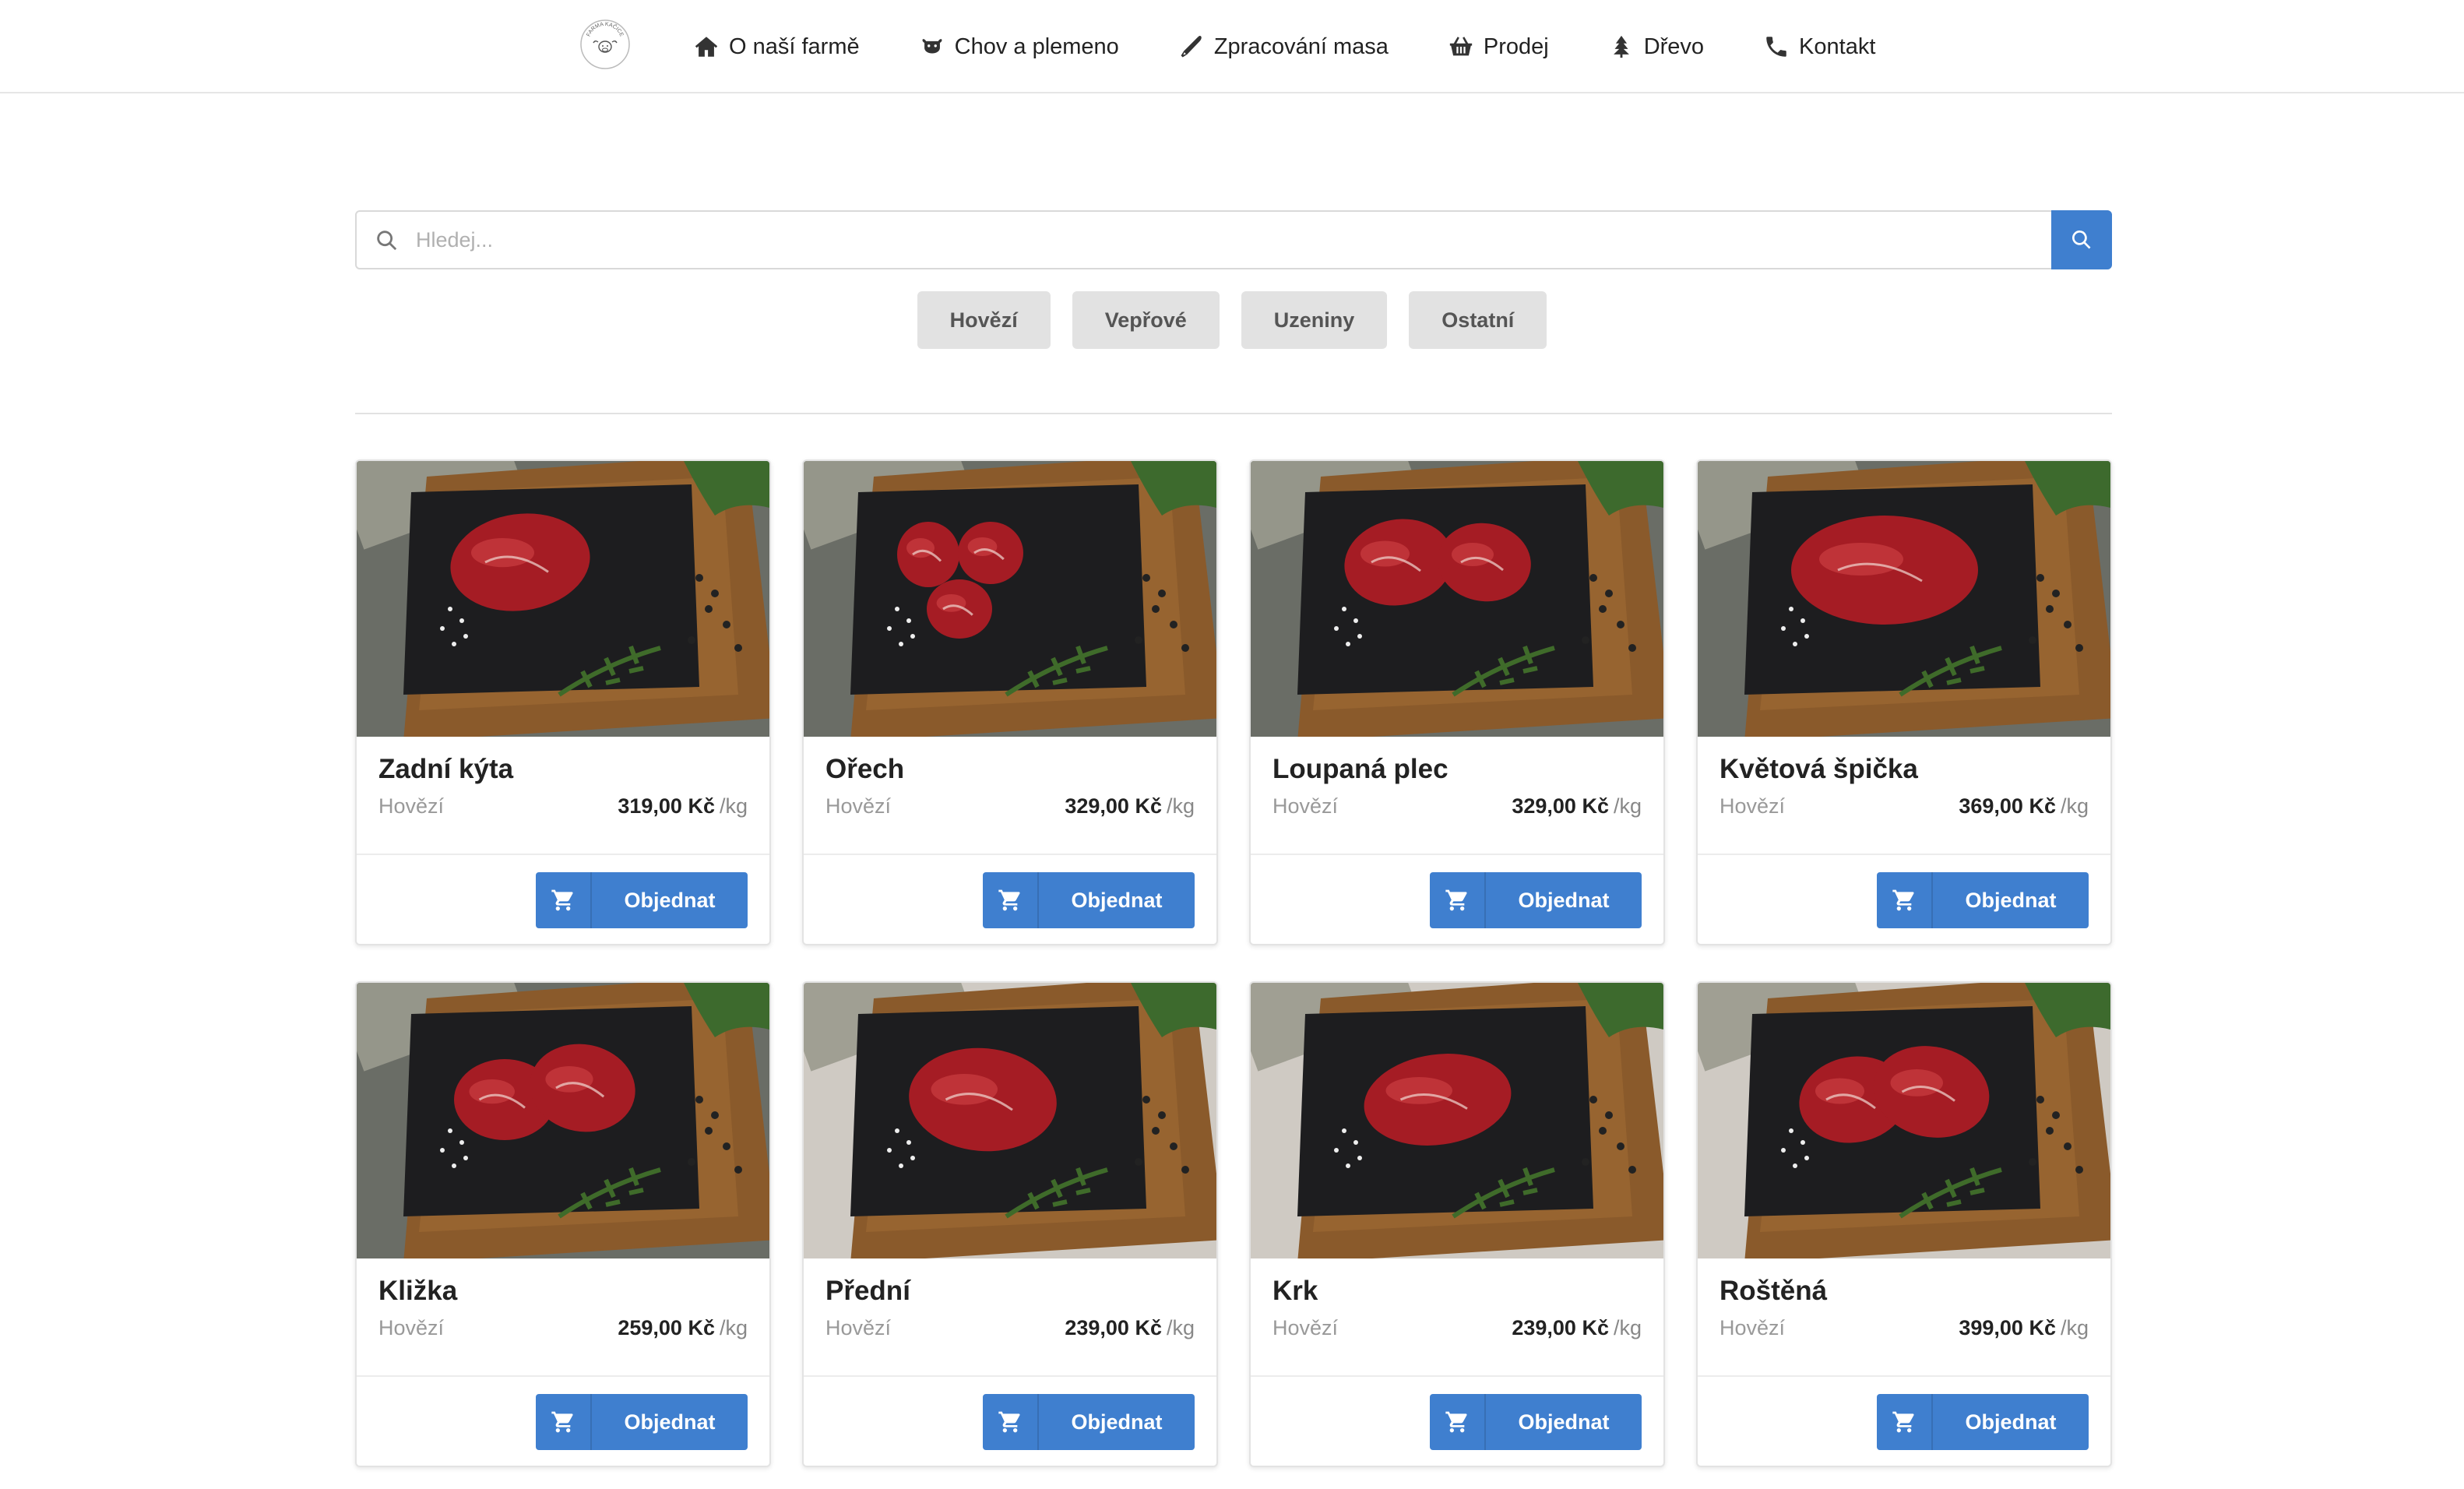 This screenshot has height=1489, width=2464. What do you see at coordinates (1019, 47) in the screenshot?
I see `nav-item-1: Chov a plemeno` at bounding box center [1019, 47].